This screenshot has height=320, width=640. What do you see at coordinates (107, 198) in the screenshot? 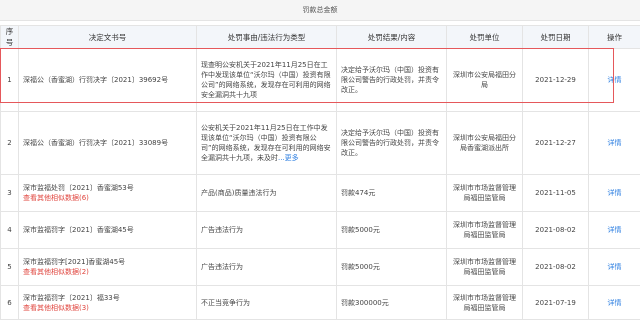
I see `similar-data-link: 查看其他相似数据(6)` at bounding box center [107, 198].